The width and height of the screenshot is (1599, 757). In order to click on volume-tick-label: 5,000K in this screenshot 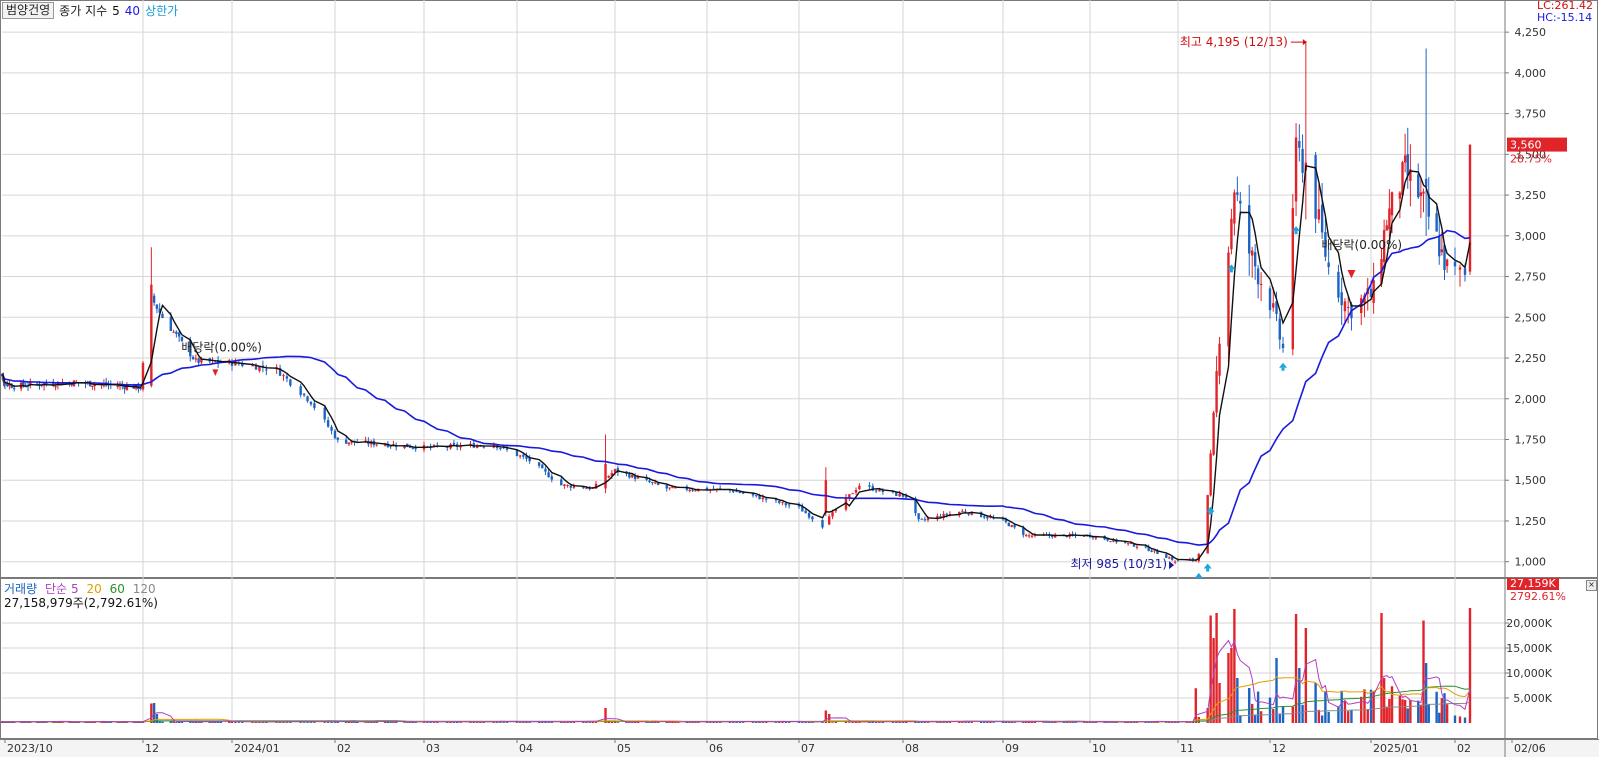, I will do `click(1532, 698)`.